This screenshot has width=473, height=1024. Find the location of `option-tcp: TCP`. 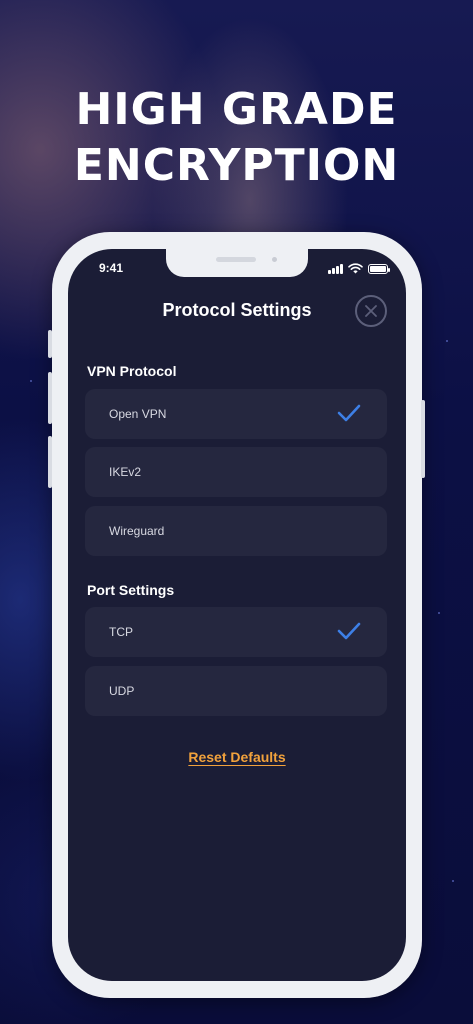

option-tcp: TCP is located at coordinates (236, 632).